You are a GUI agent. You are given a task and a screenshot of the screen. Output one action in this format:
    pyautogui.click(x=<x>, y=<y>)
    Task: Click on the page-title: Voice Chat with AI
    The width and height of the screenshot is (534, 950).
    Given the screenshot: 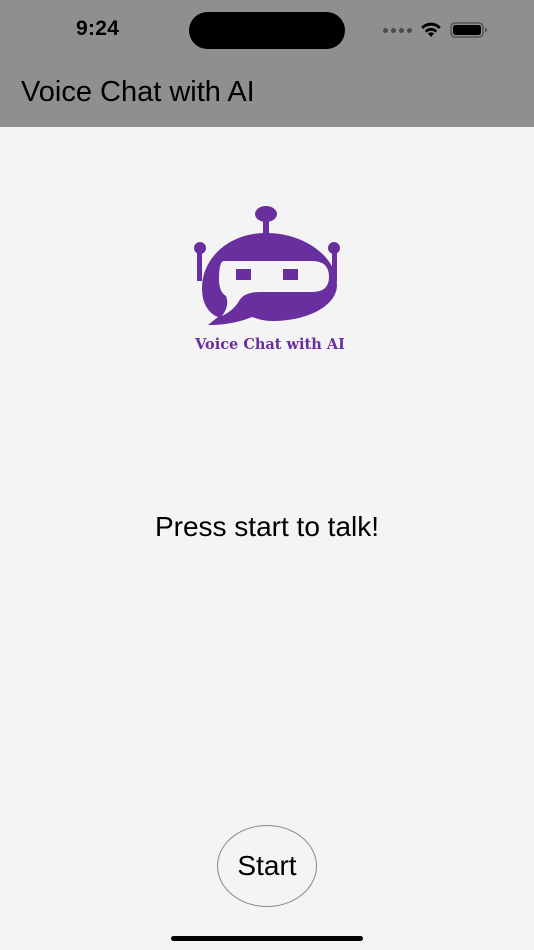 What is the action you would take?
    pyautogui.click(x=138, y=92)
    